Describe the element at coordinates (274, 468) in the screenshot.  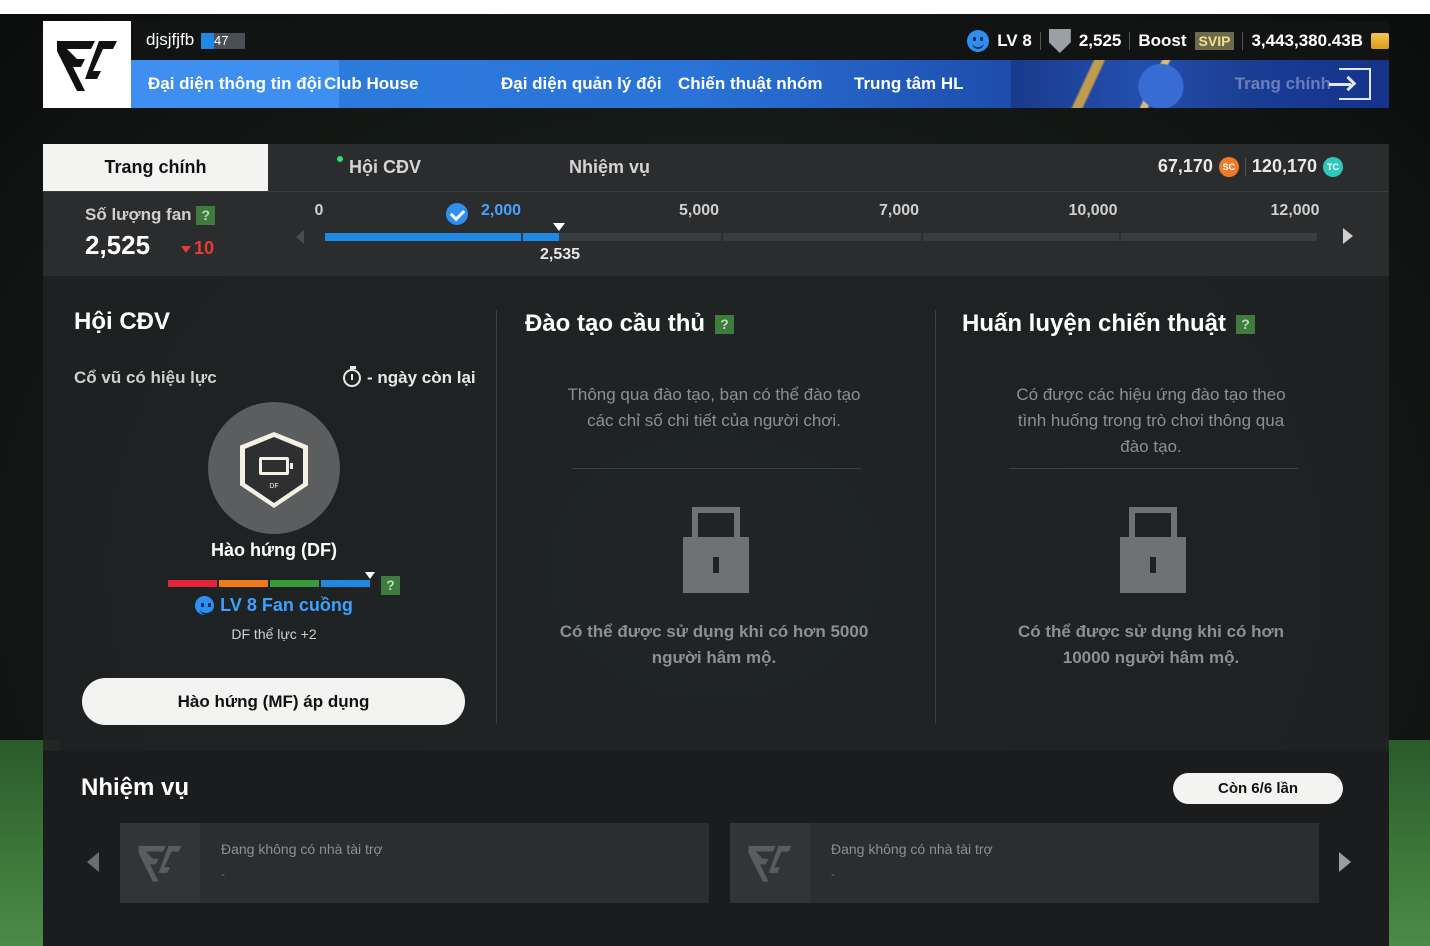
I see `mood-badge: DF` at that location.